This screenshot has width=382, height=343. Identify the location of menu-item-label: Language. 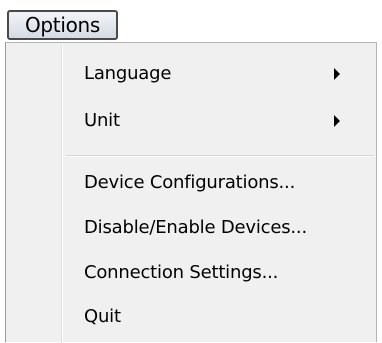
(128, 73).